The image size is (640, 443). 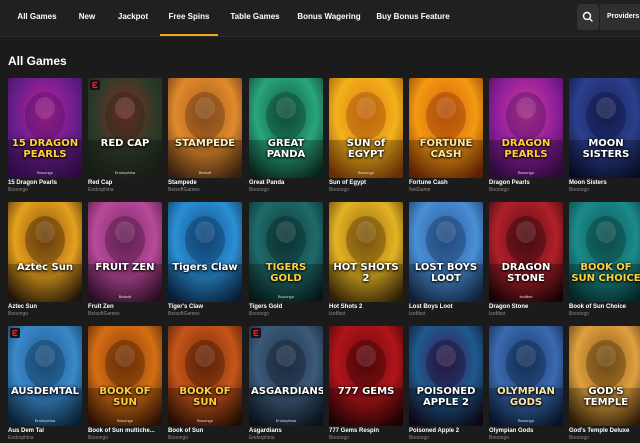 I want to click on game-card: 777 GEMS 777 Gems Respin Booongo, so click(x=366, y=383).